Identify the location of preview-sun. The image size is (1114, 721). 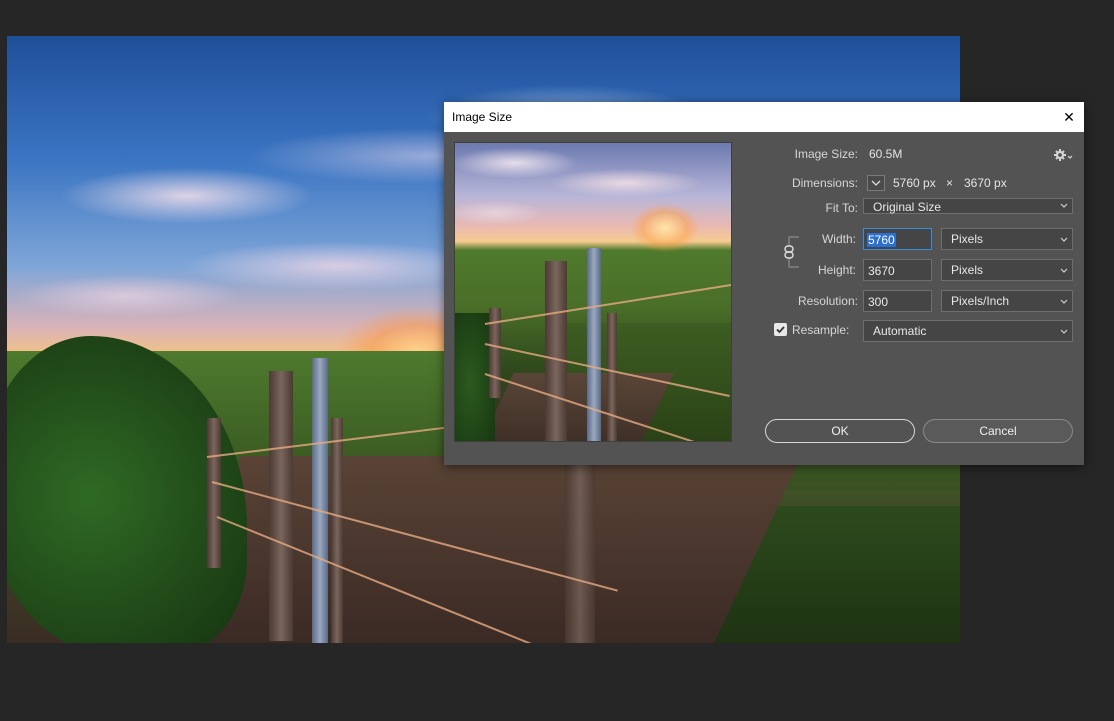
(665, 228).